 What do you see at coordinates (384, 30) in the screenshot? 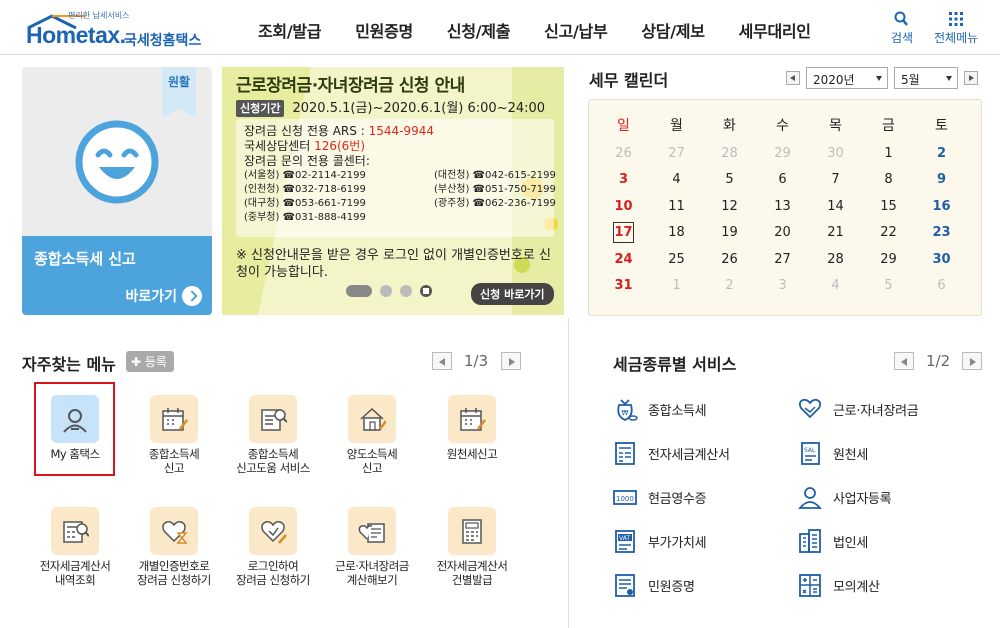
I see `nav-item-civil-certificate: 민원증명` at bounding box center [384, 30].